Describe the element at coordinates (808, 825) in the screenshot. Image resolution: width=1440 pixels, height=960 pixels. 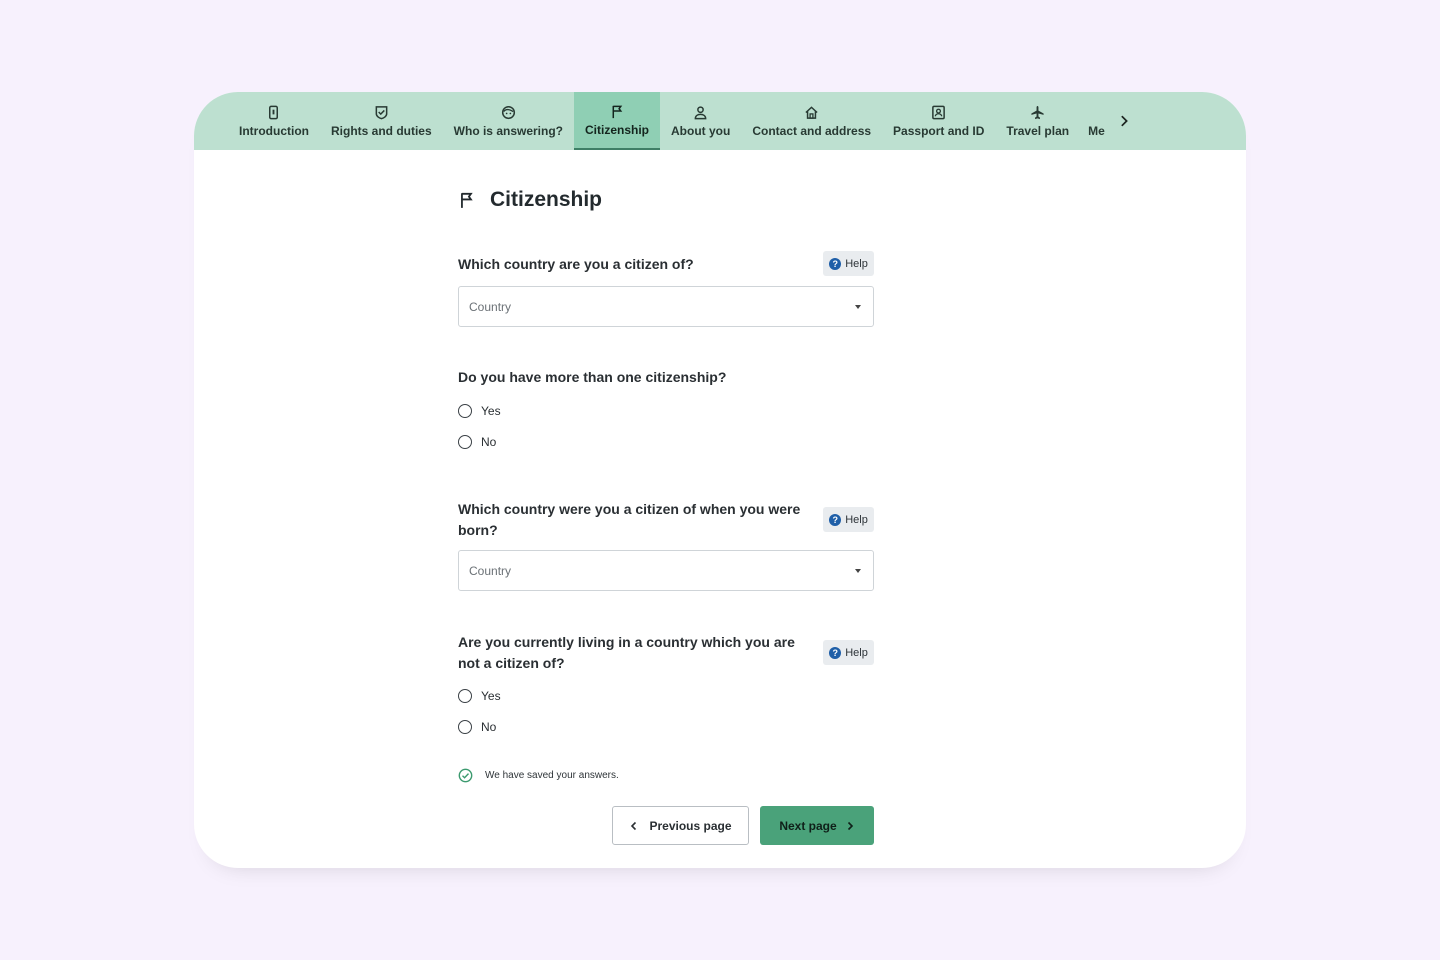
I see `next-page-label: Next page` at that location.